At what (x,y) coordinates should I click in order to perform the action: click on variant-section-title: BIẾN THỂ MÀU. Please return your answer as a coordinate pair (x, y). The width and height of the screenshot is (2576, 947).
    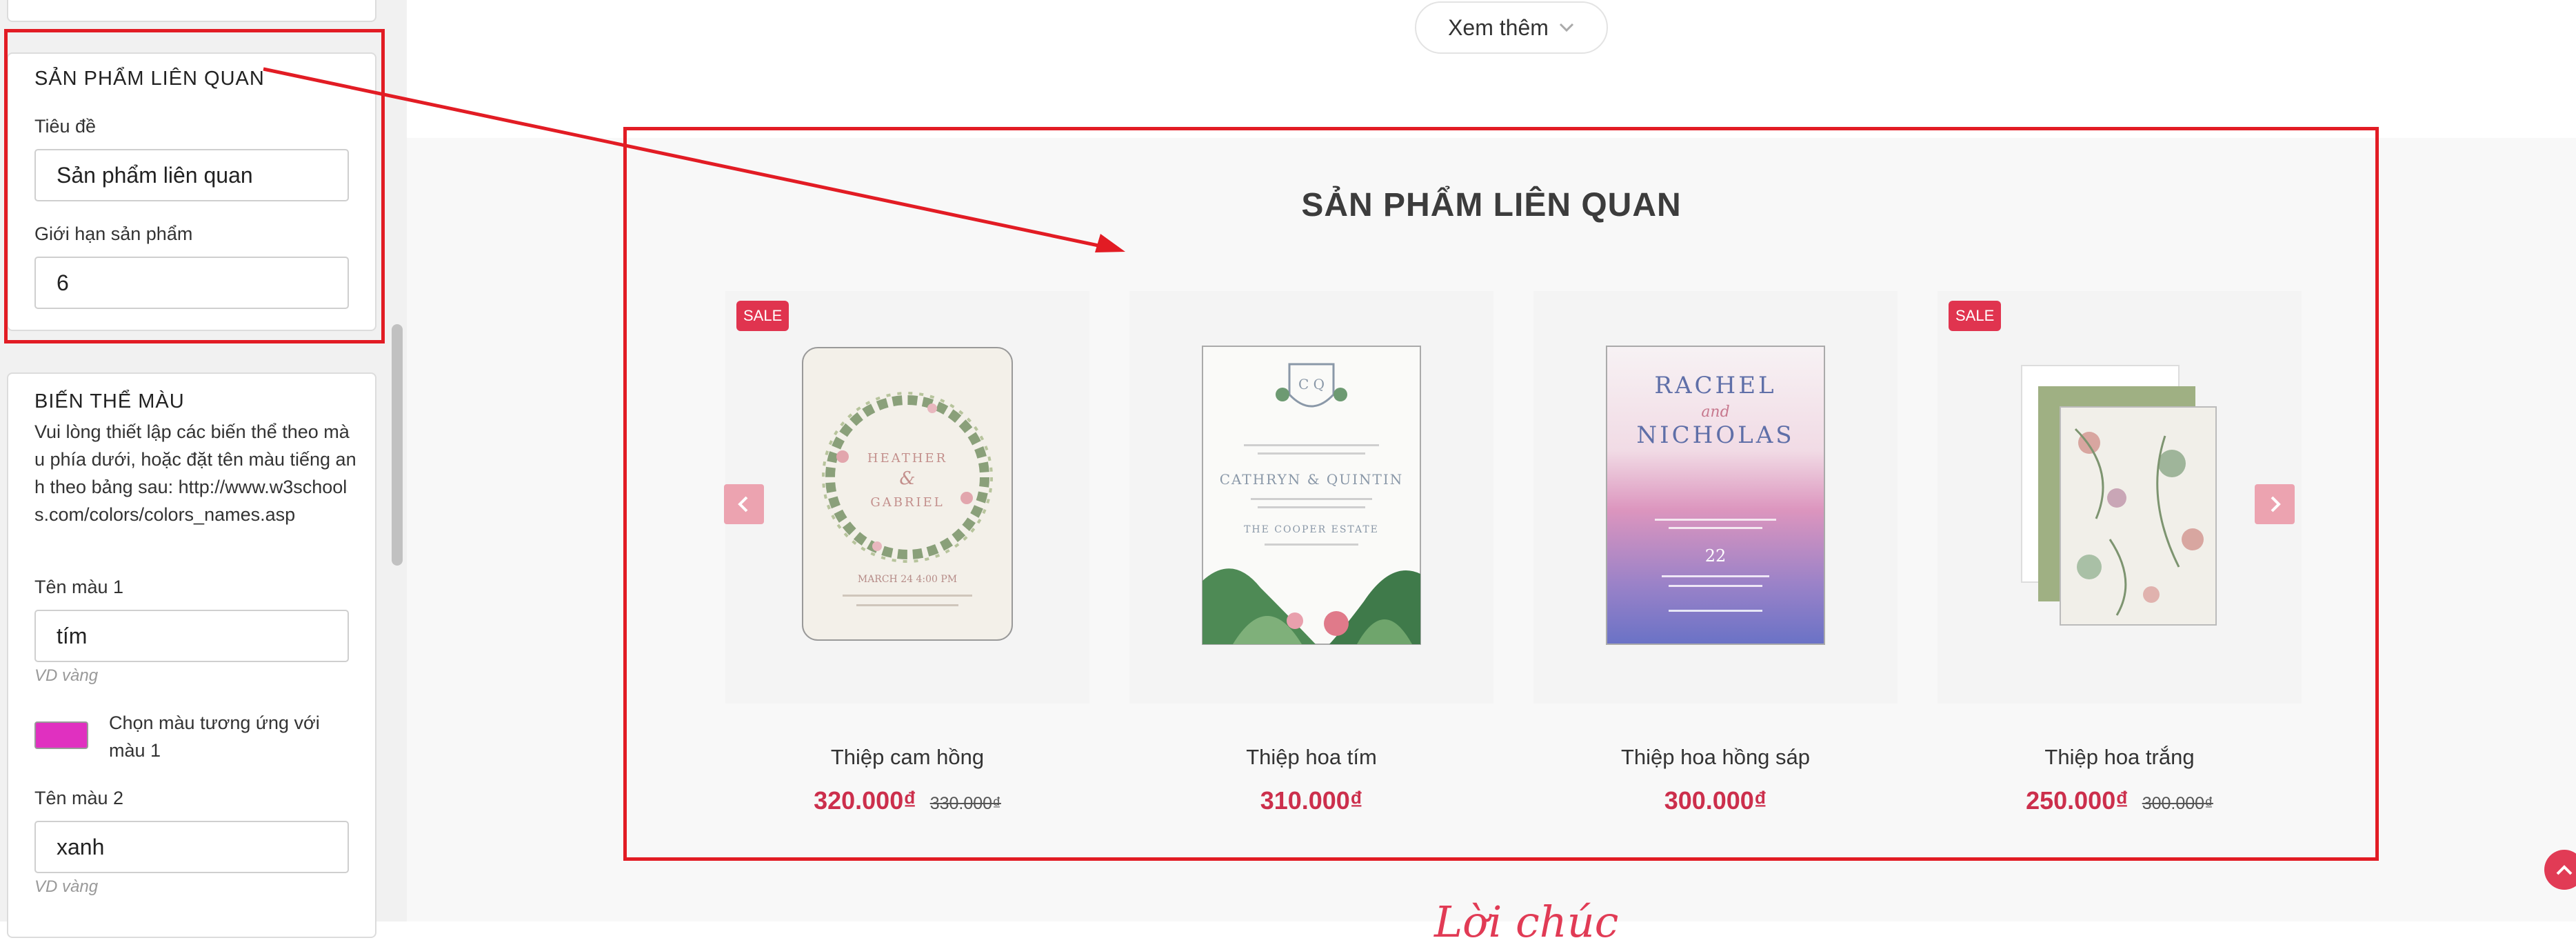
    Looking at the image, I should click on (109, 401).